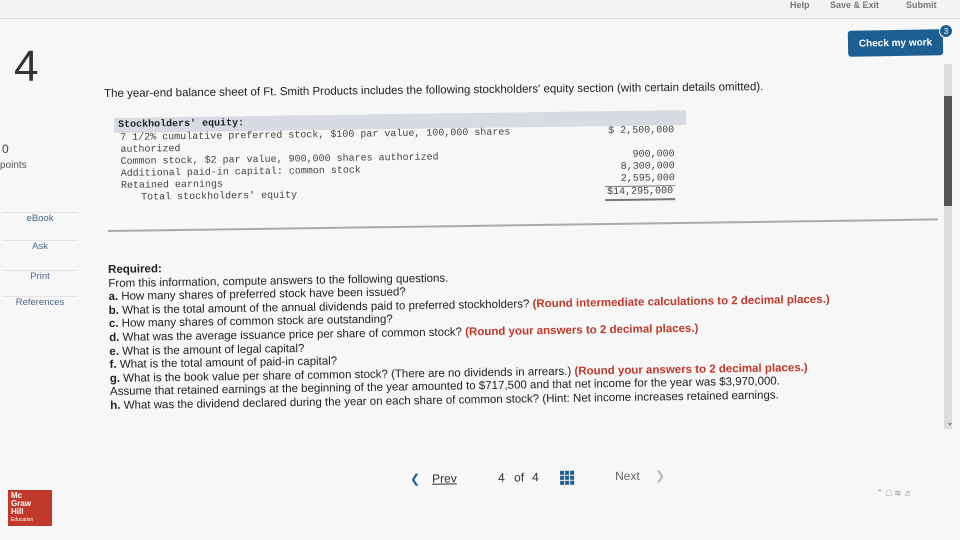  I want to click on page-current: 4, so click(501, 477).